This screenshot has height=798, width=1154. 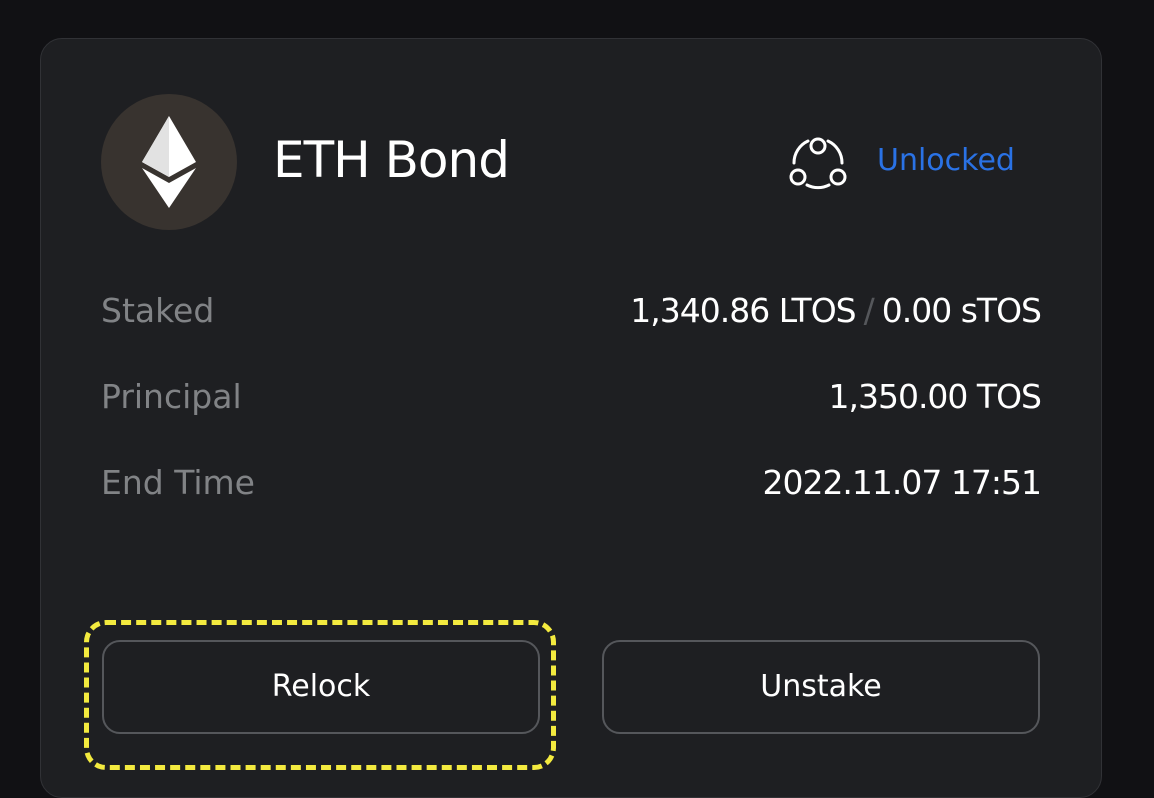 What do you see at coordinates (320, 695) in the screenshot?
I see `relock-highlight-box` at bounding box center [320, 695].